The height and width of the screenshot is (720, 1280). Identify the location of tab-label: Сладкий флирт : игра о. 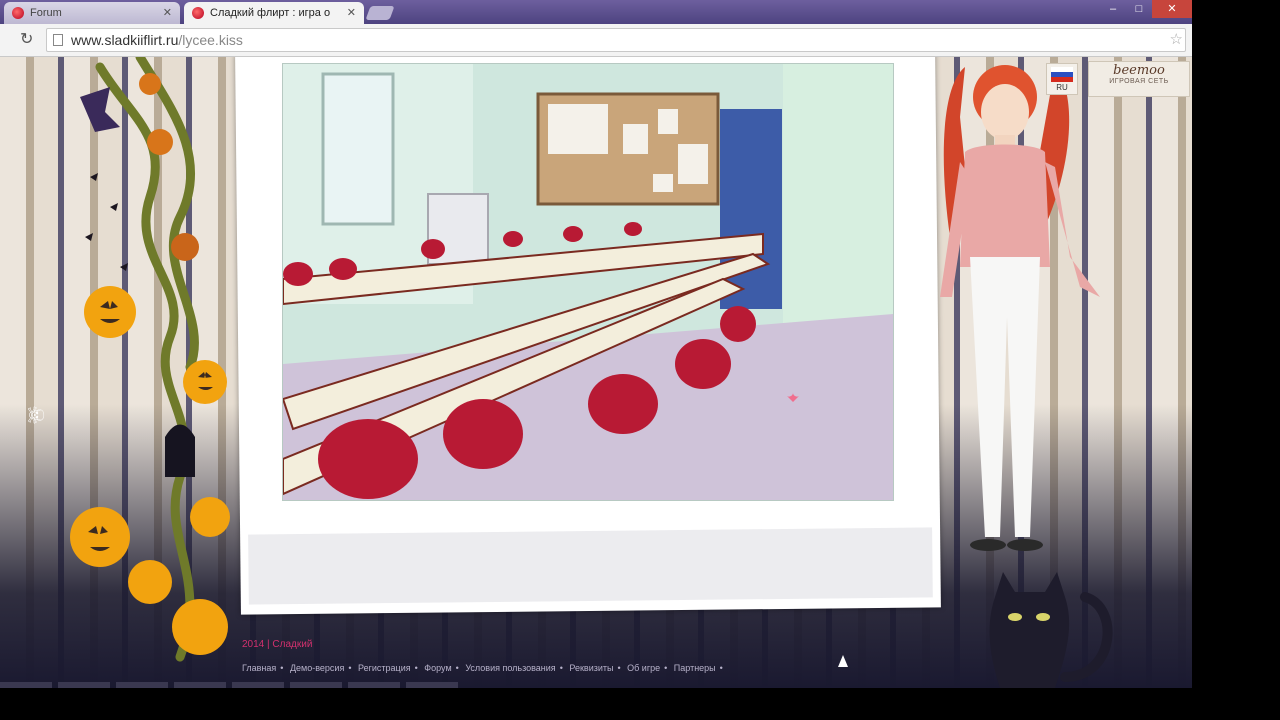
(270, 13).